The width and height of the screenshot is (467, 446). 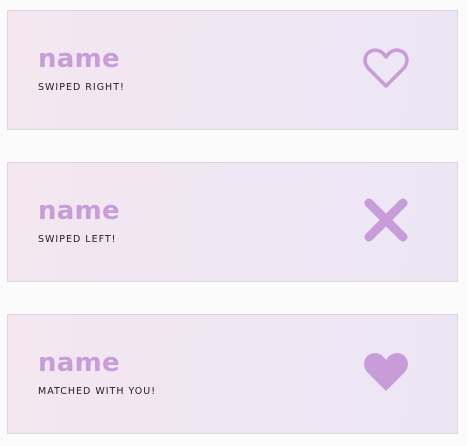 I want to click on activity-status: SWIPED LEFT!, so click(x=77, y=239).